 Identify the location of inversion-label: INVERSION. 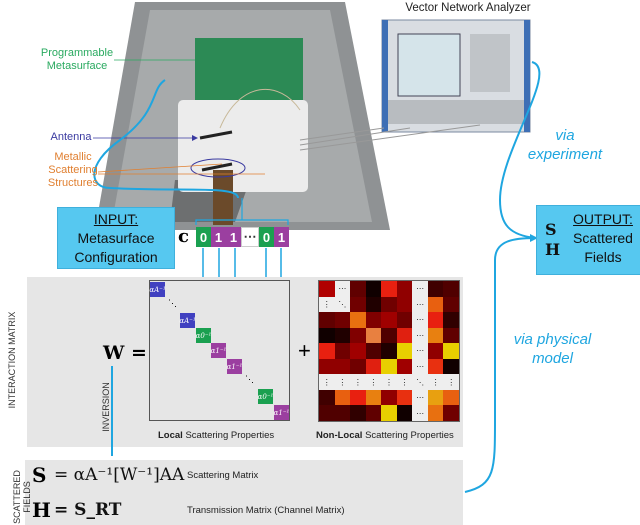
(106, 407).